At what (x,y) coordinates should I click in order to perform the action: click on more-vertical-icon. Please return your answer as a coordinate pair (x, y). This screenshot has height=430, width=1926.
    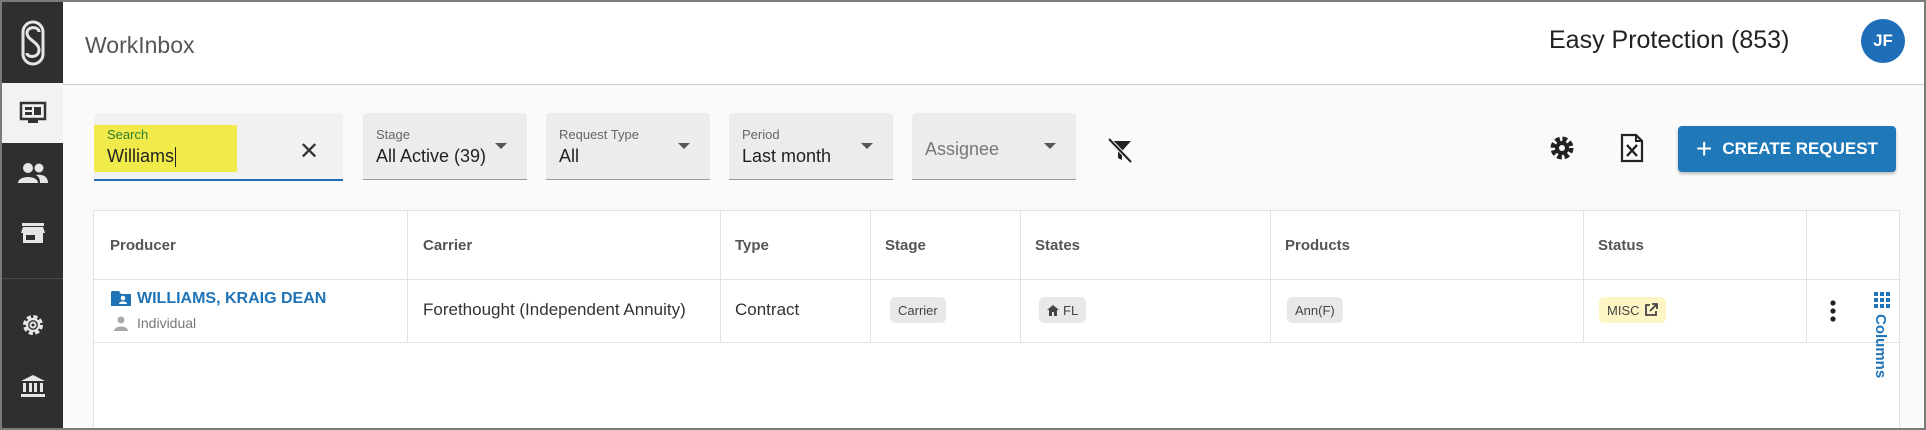
    Looking at the image, I should click on (1833, 311).